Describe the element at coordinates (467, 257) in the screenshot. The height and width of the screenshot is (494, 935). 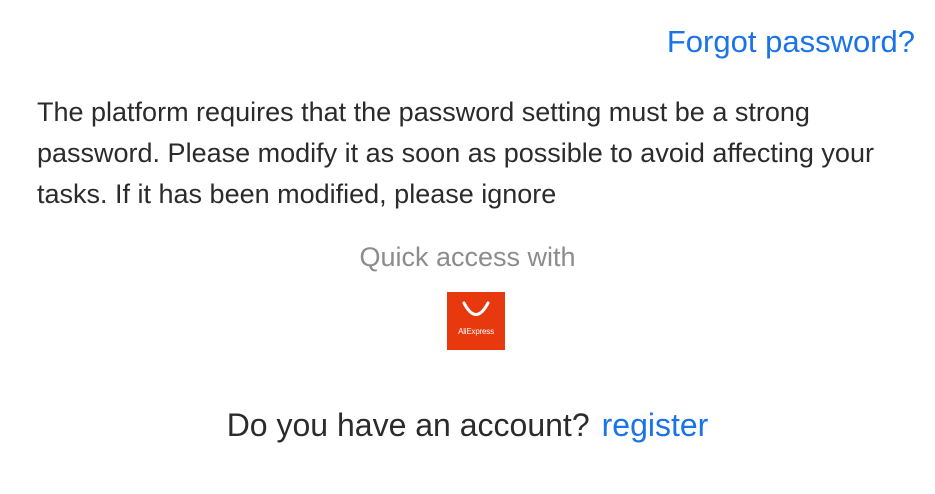
I see `quick-access-label: Quick access with` at that location.